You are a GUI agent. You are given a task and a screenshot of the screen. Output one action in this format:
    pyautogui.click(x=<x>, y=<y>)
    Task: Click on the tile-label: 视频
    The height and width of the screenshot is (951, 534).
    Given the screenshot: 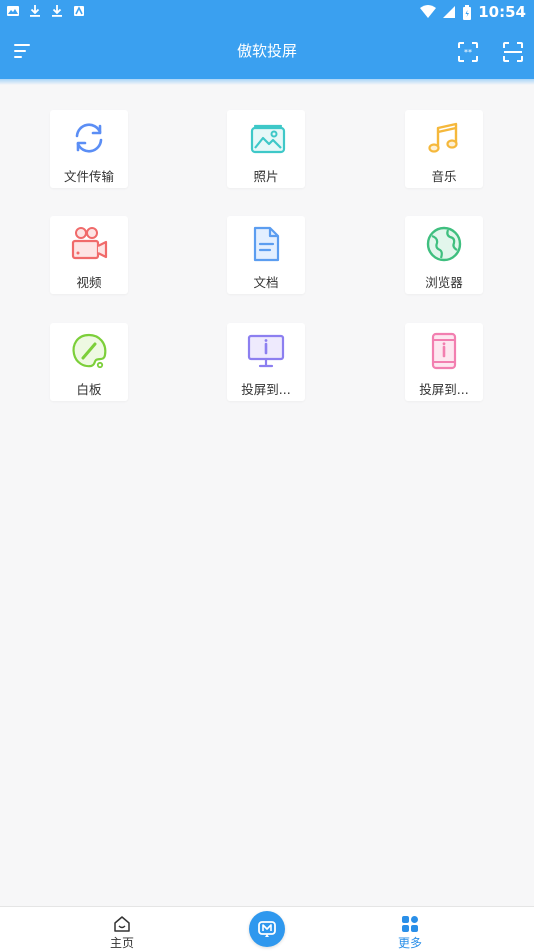 What is the action you would take?
    pyautogui.click(x=89, y=282)
    